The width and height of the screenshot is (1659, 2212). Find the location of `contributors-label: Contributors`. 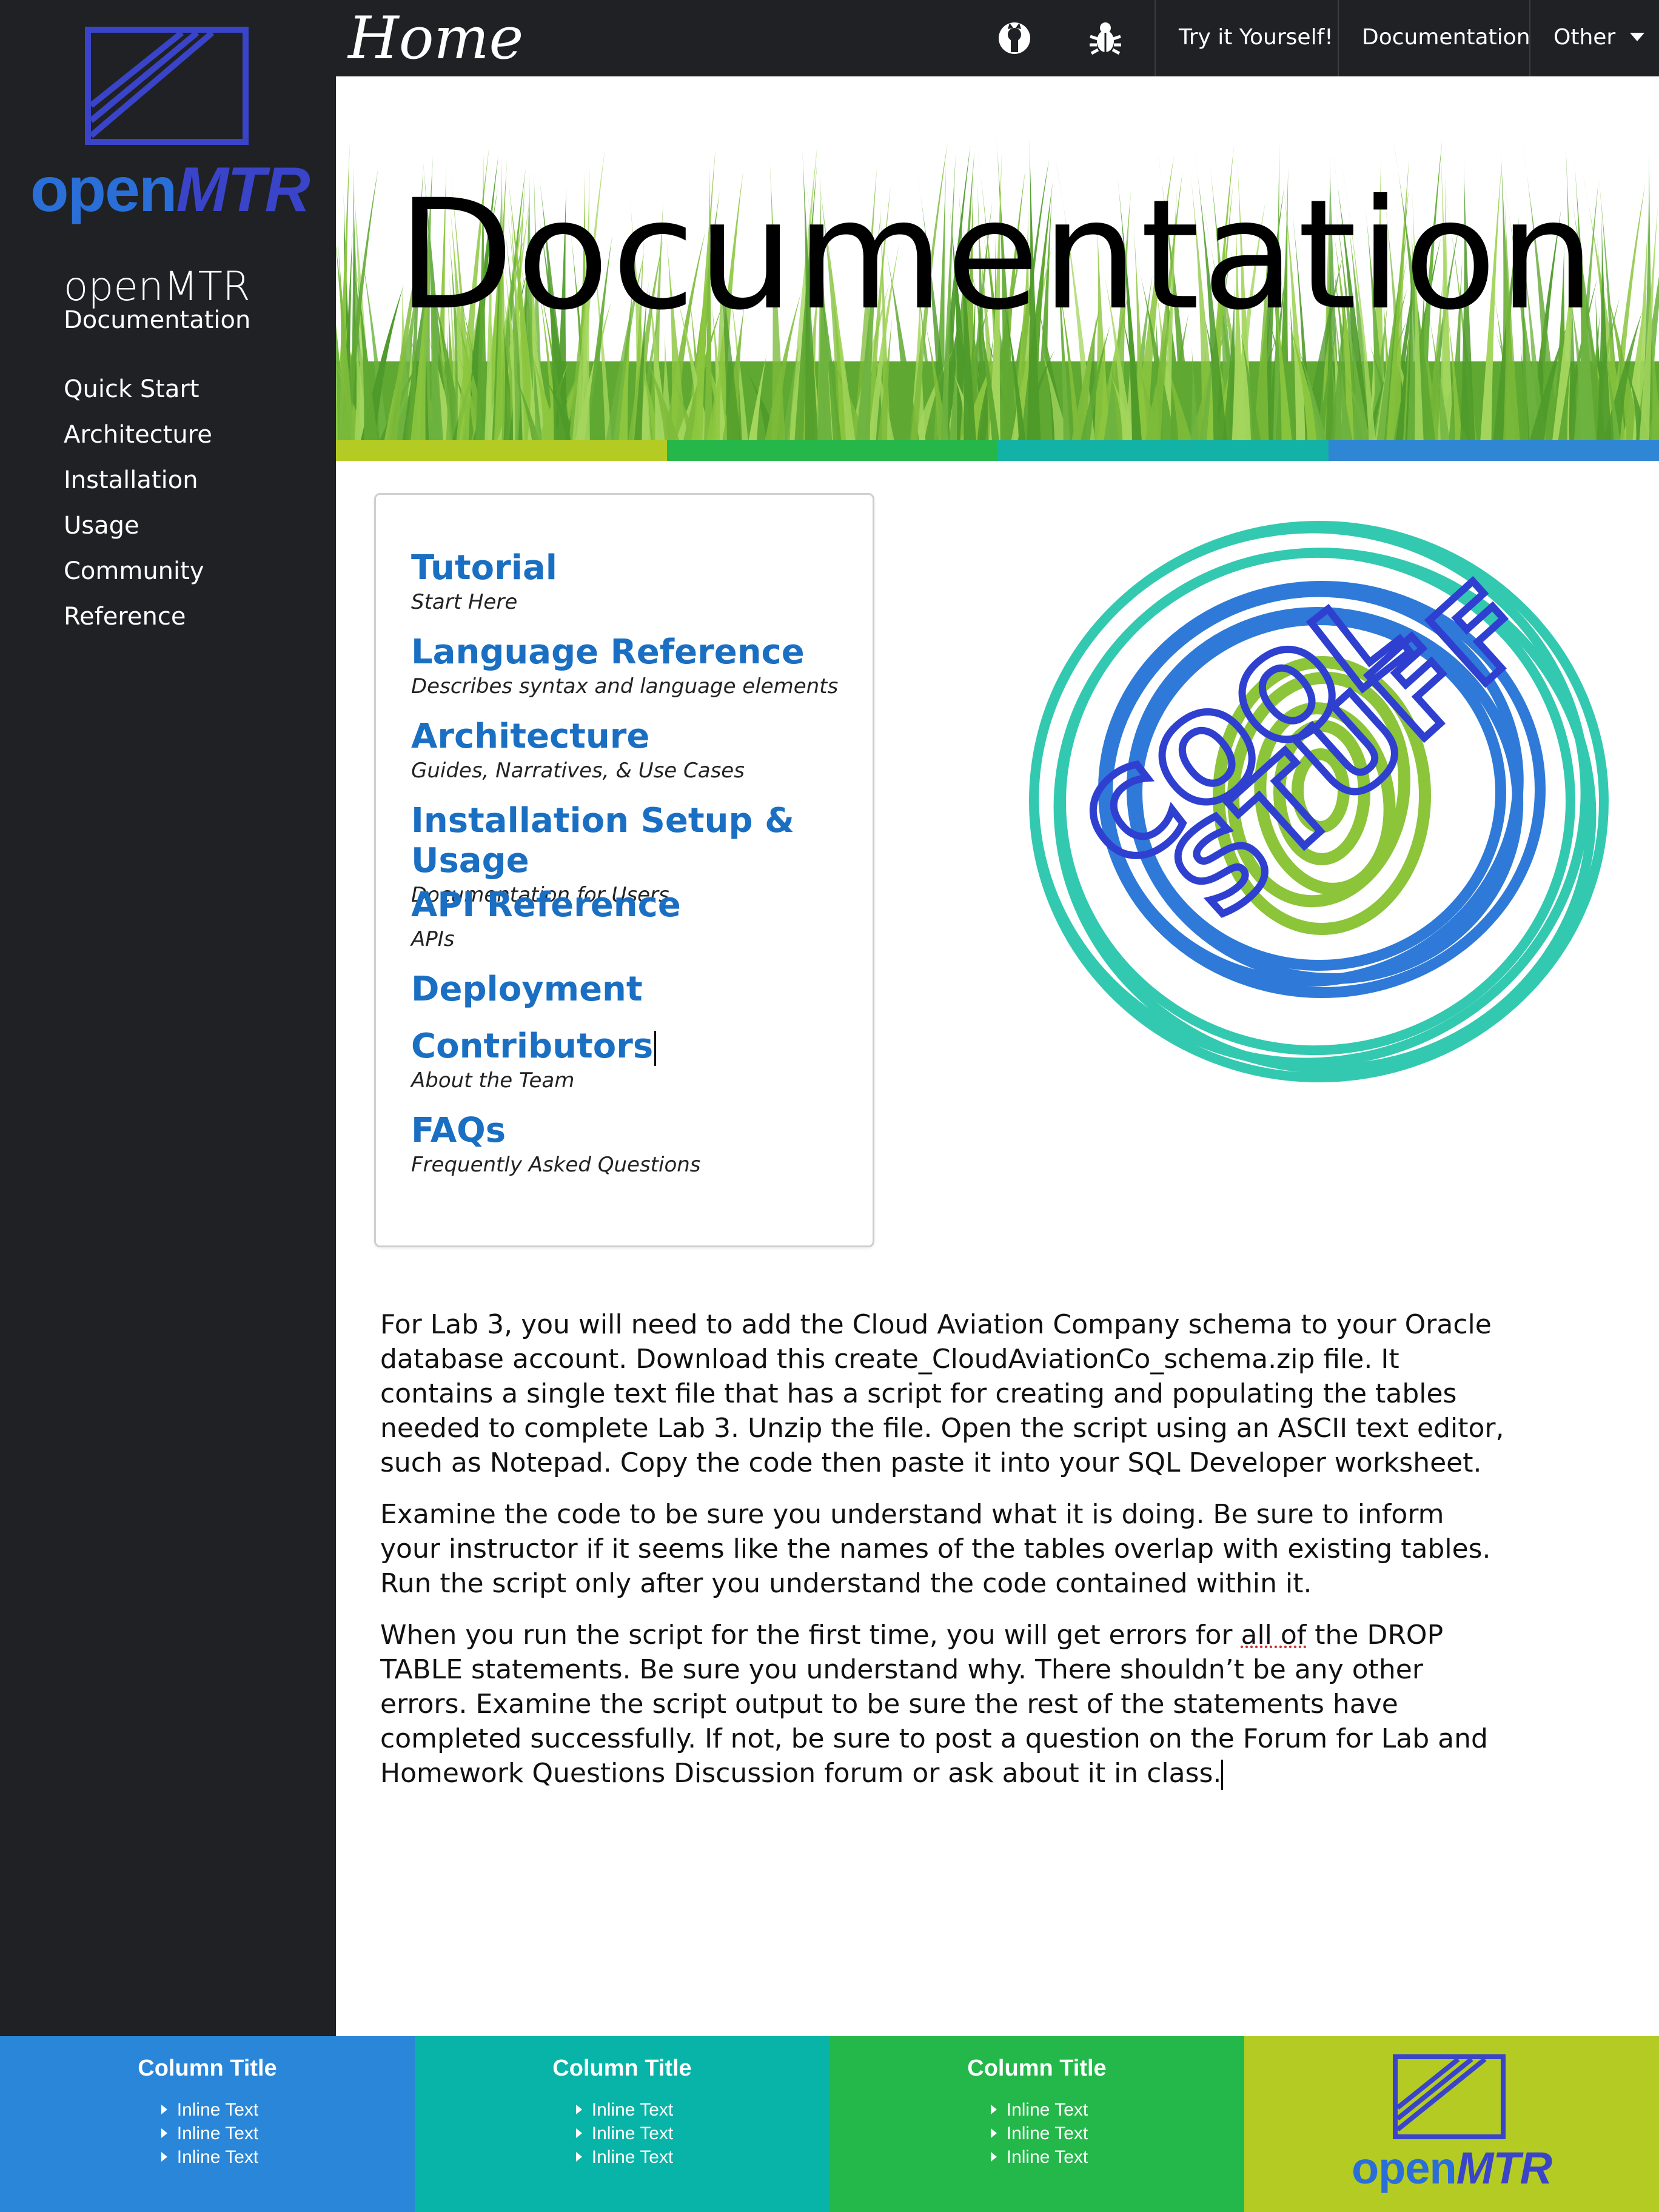

contributors-label: Contributors is located at coordinates (532, 1046).